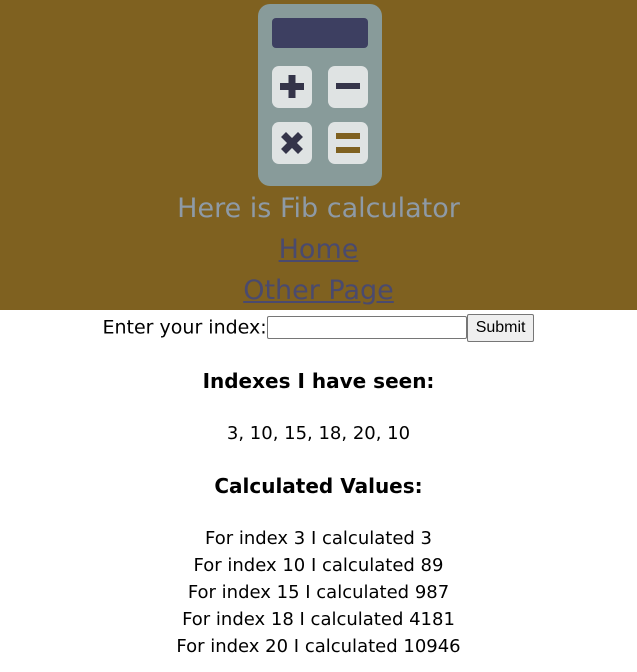 This screenshot has height=672, width=637. Describe the element at coordinates (320, 95) in the screenshot. I see `calculator-icon` at that location.